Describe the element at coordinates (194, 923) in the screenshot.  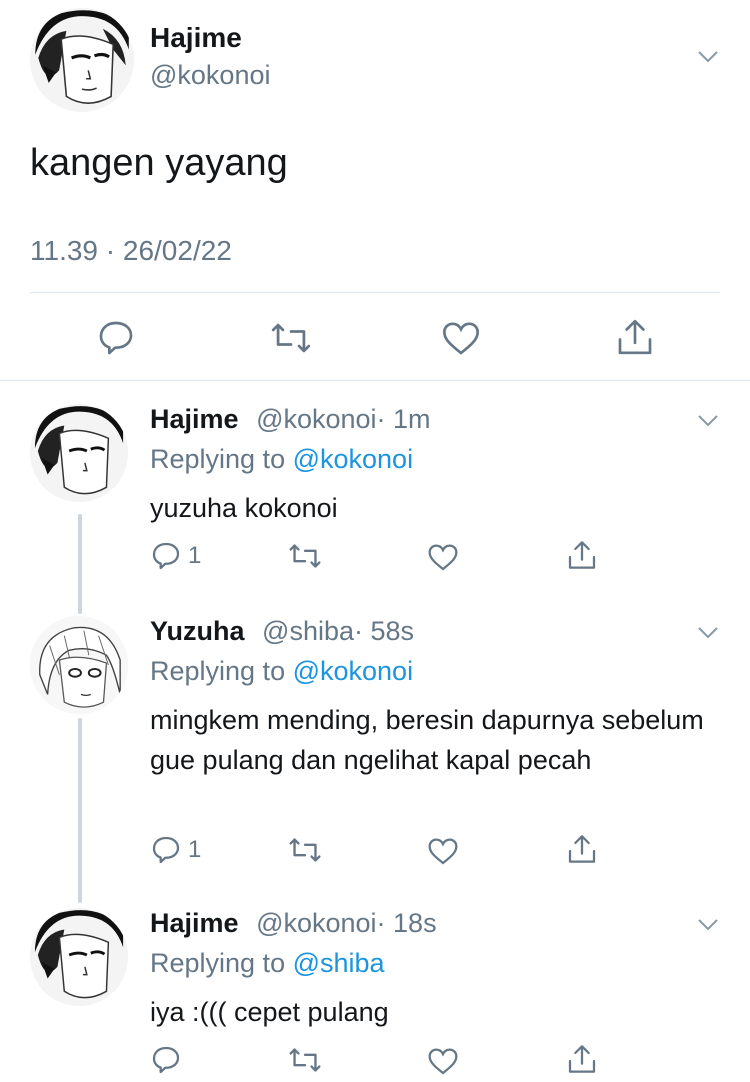
I see `reply-3-display-name: Hajime` at that location.